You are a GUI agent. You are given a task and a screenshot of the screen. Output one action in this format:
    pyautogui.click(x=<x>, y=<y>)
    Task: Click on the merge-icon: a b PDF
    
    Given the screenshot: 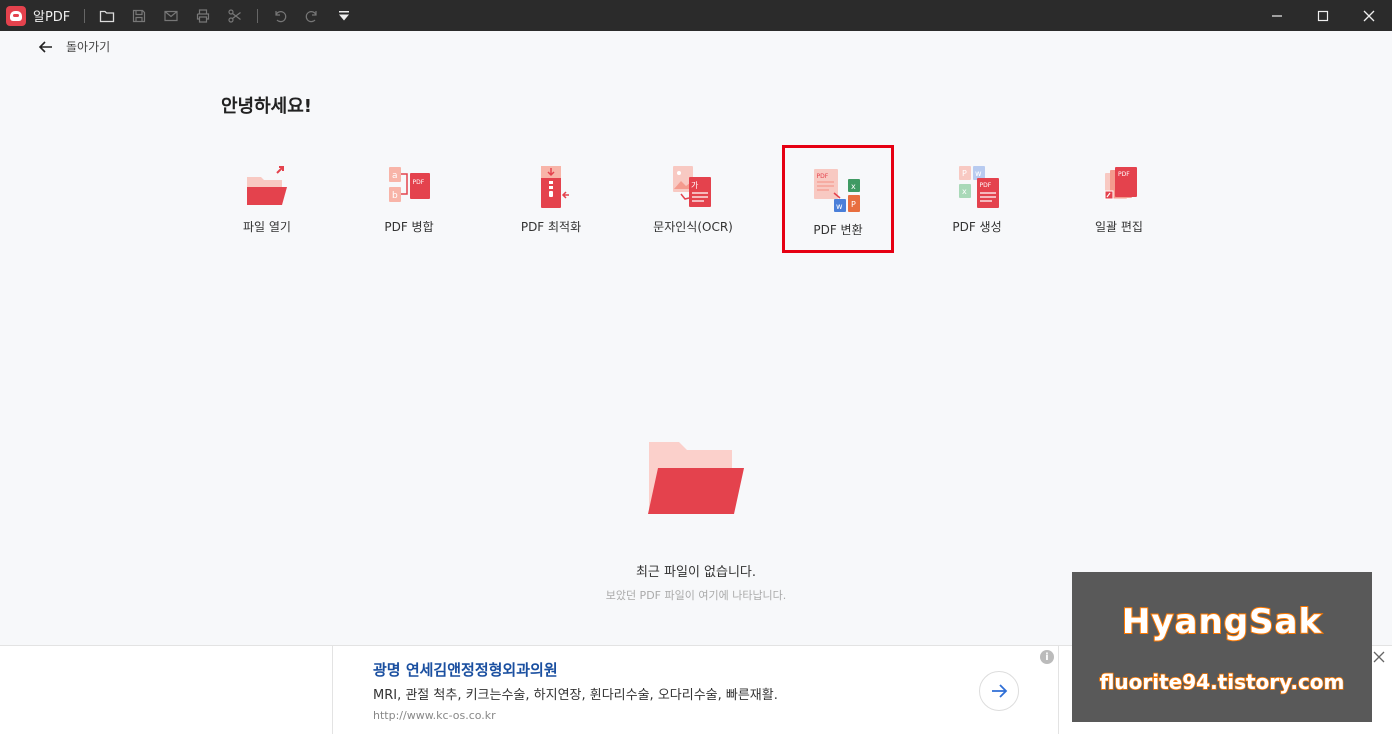 What is the action you would take?
    pyautogui.click(x=409, y=184)
    